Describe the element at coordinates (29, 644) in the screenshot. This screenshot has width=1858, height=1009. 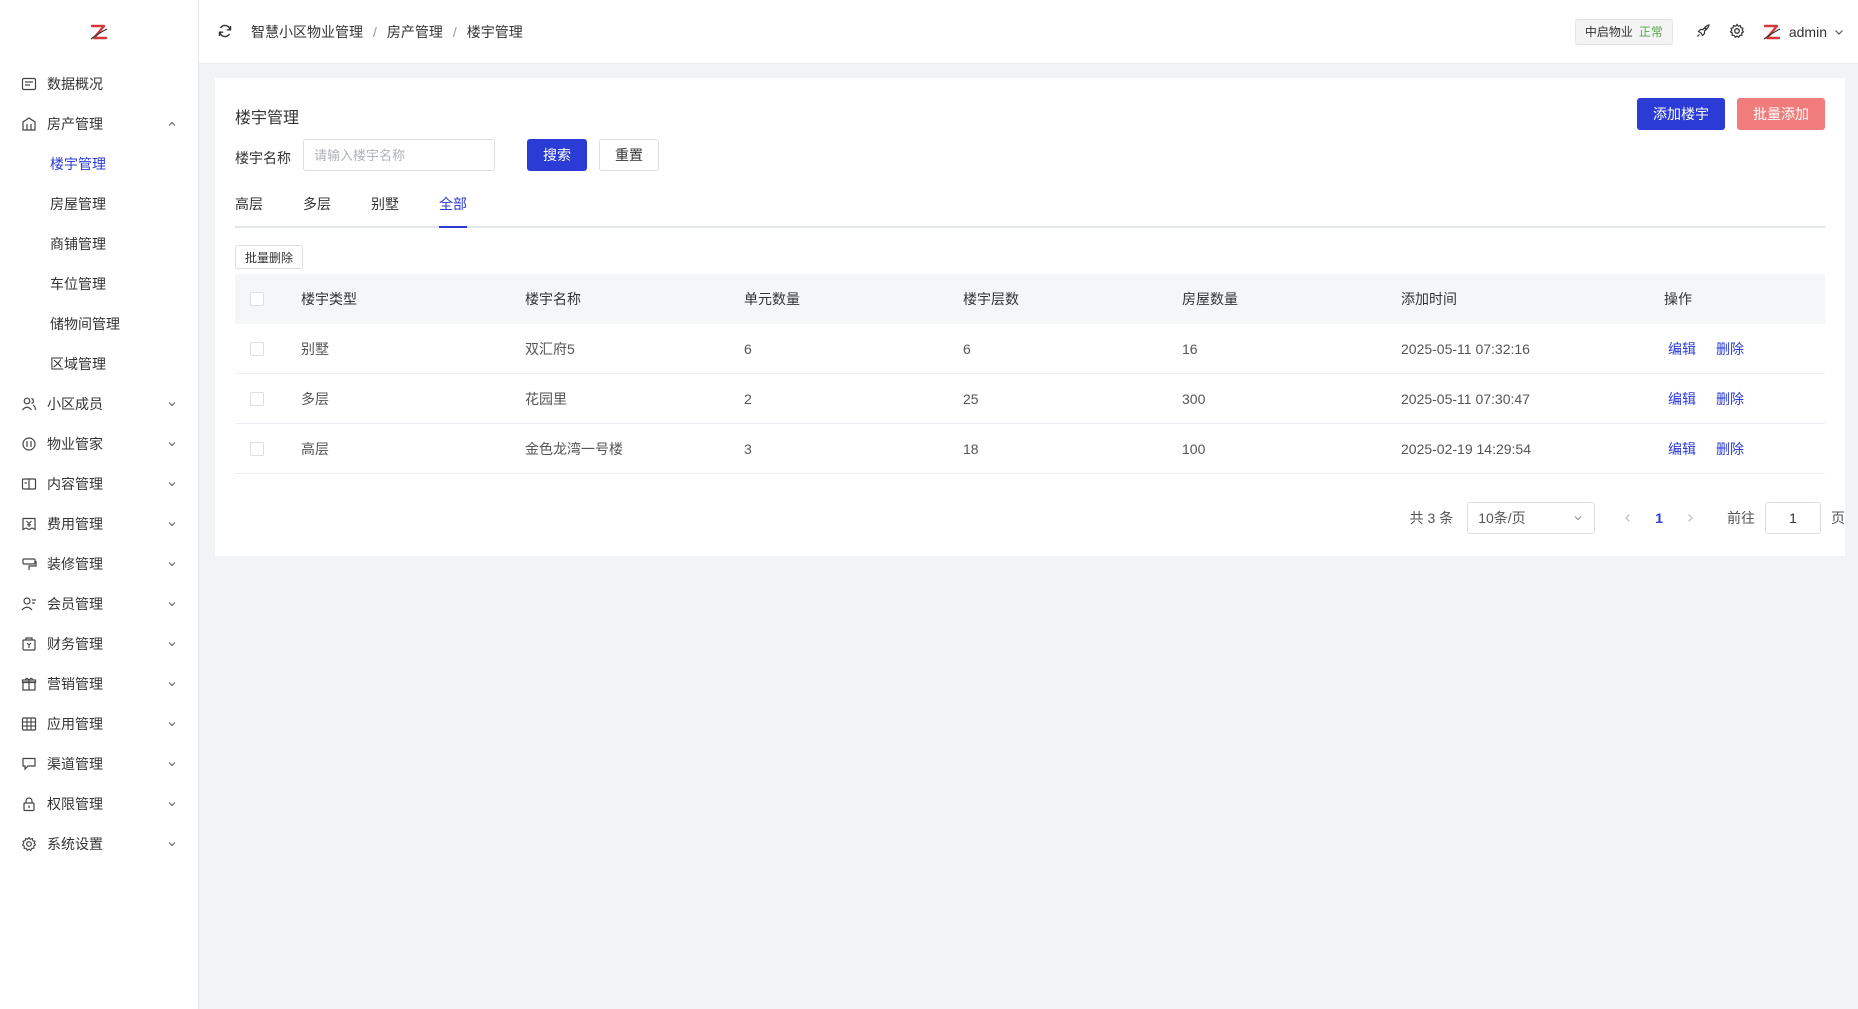
I see `finance-icon` at that location.